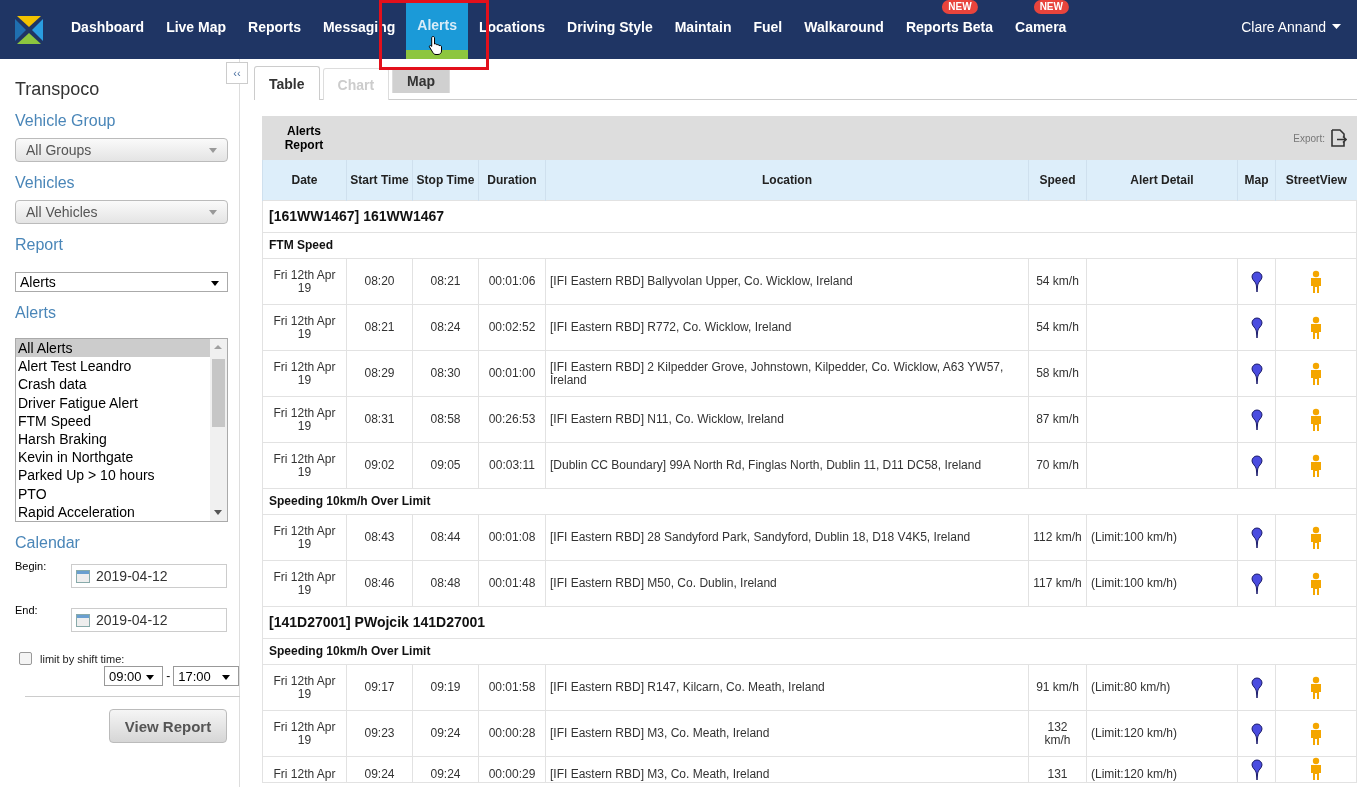 The height and width of the screenshot is (787, 1357). Describe the element at coordinates (149, 620) in the screenshot. I see `end-date-field: 2019-04-12` at that location.